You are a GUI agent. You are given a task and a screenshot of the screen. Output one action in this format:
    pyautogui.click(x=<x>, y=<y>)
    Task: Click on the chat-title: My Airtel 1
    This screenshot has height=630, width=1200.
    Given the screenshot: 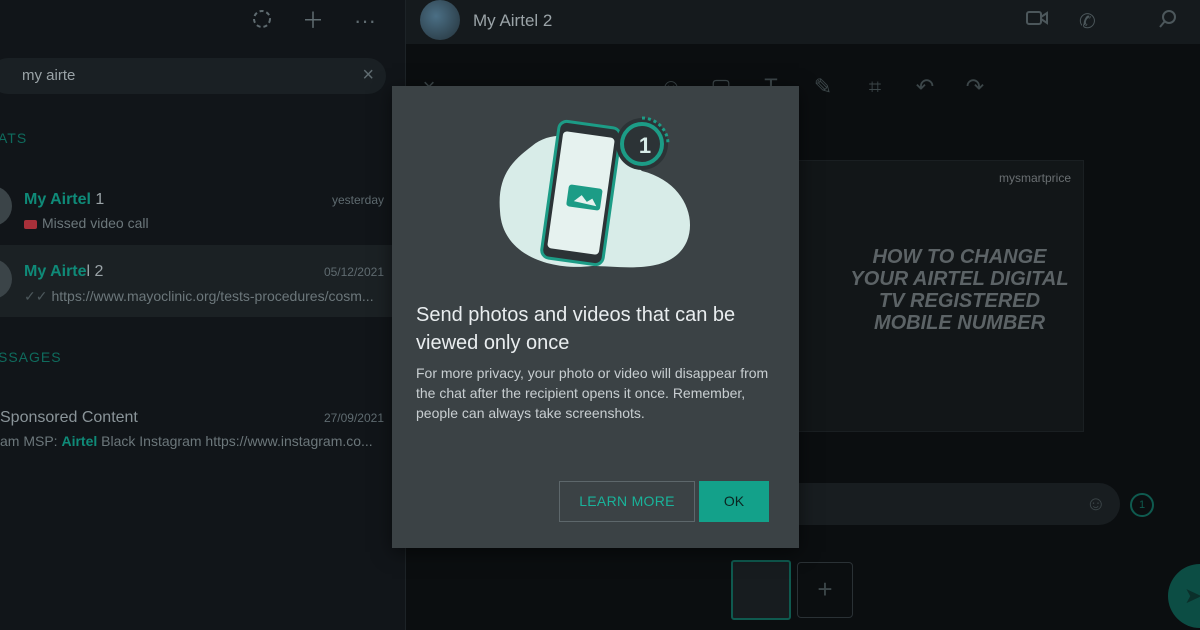 What is the action you would take?
    pyautogui.click(x=64, y=199)
    